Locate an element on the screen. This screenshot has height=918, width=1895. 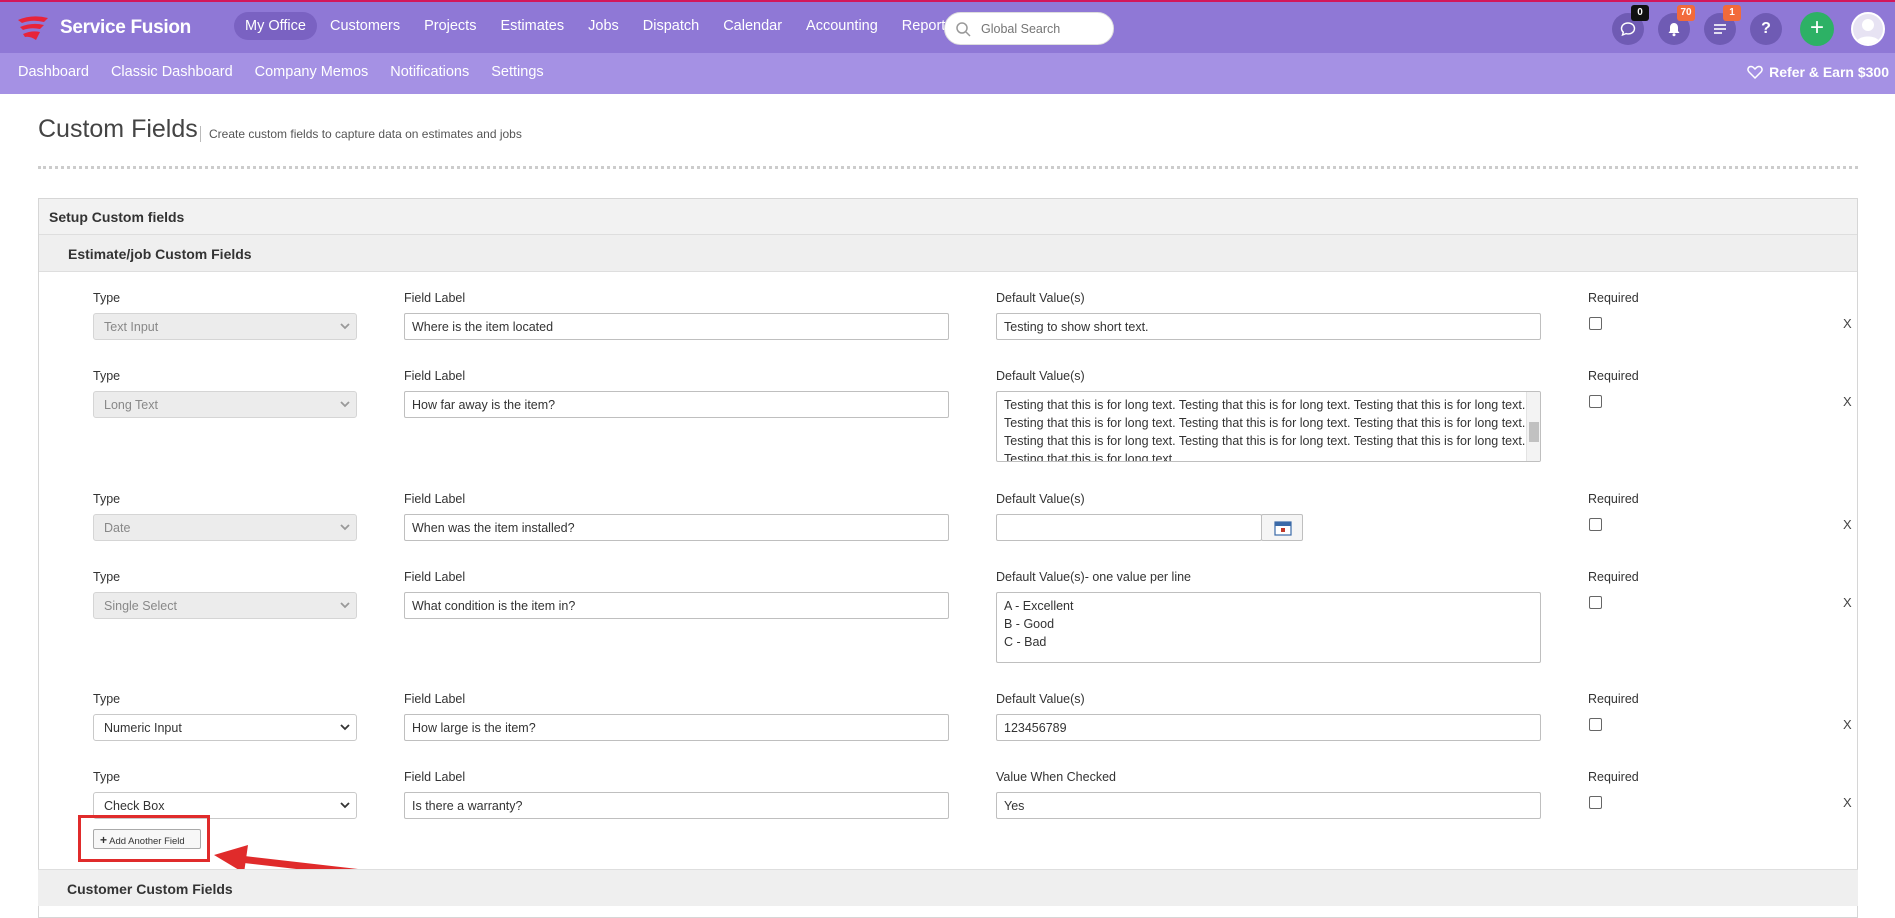
subnav-item-company-memos: Company Memos is located at coordinates (312, 72).